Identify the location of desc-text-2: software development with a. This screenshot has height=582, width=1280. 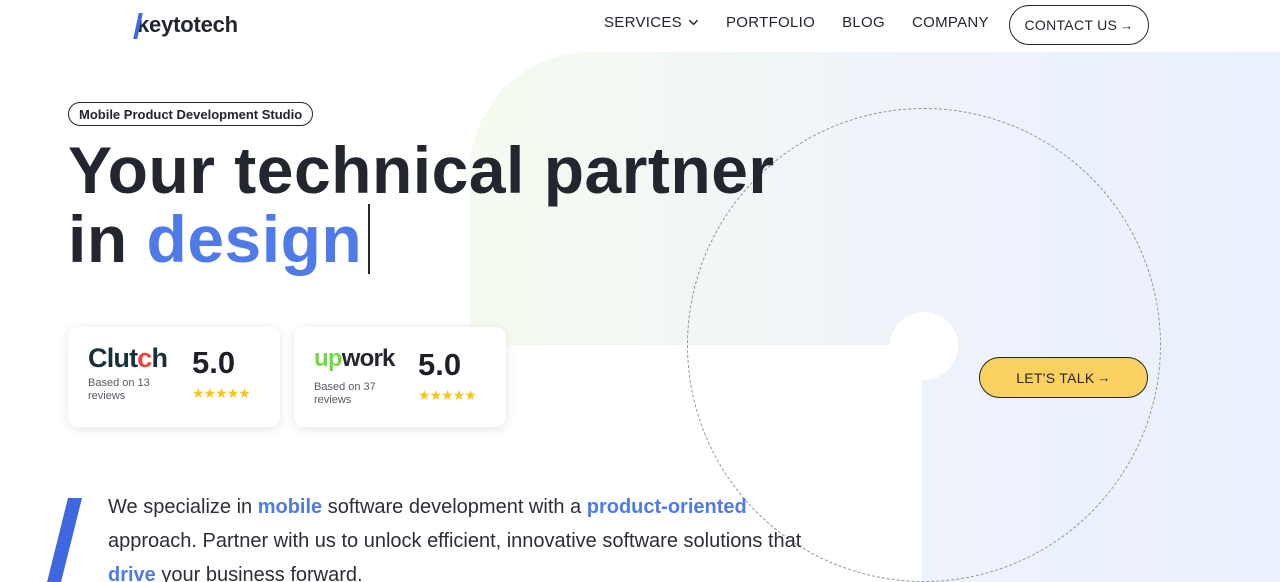
(454, 507).